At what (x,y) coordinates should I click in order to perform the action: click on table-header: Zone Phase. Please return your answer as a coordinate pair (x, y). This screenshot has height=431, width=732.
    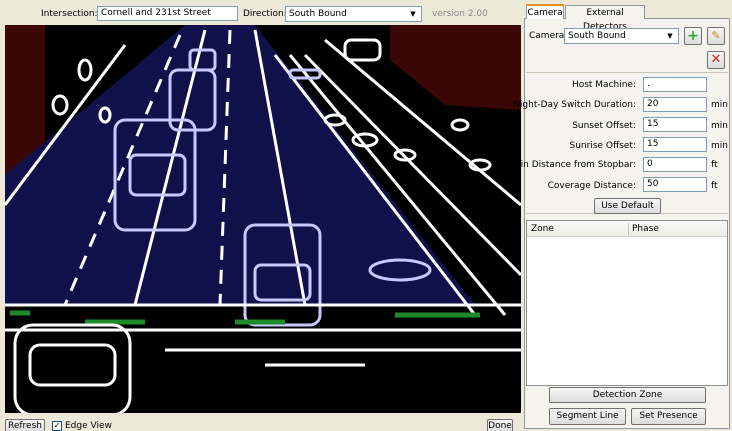
    Looking at the image, I should click on (627, 229).